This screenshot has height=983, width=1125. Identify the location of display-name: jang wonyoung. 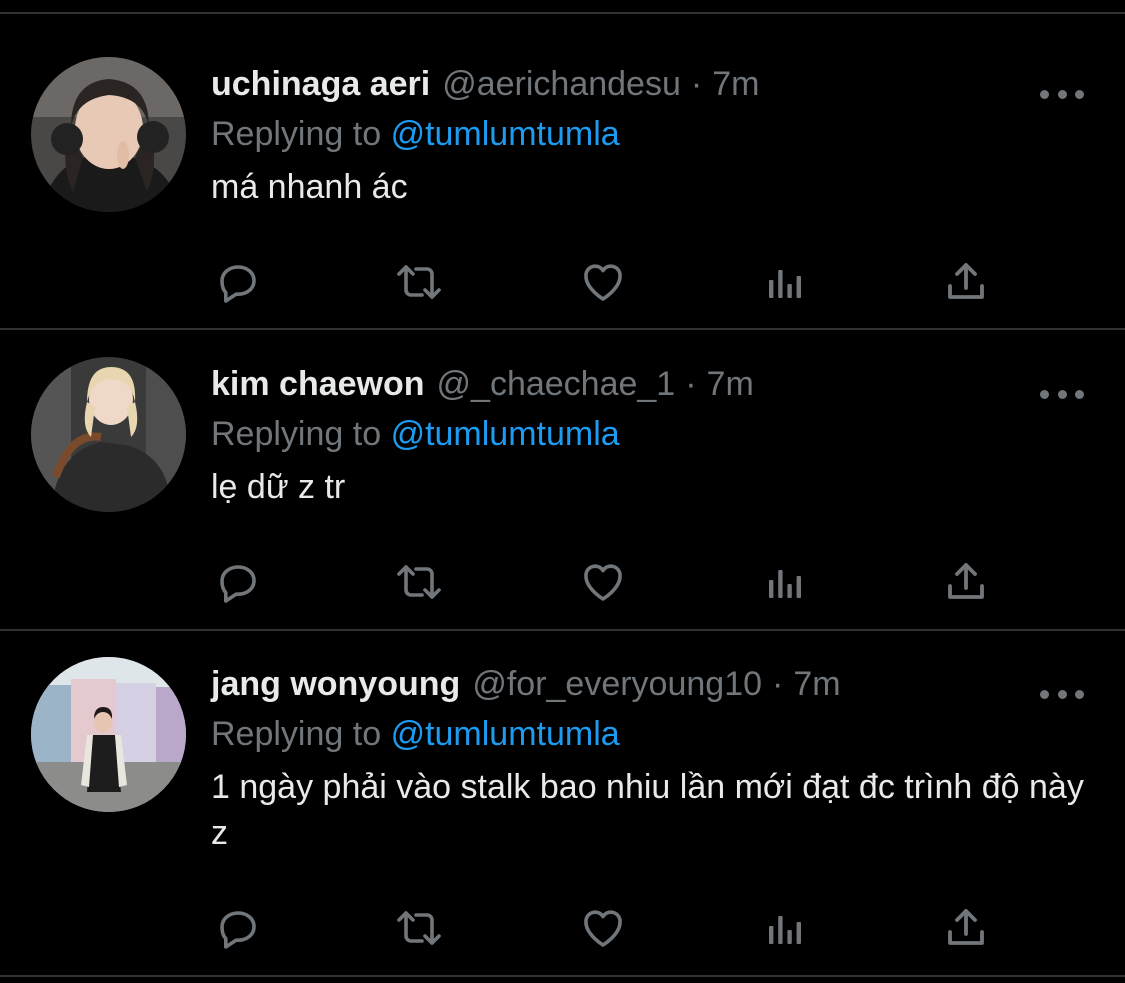
(335, 684).